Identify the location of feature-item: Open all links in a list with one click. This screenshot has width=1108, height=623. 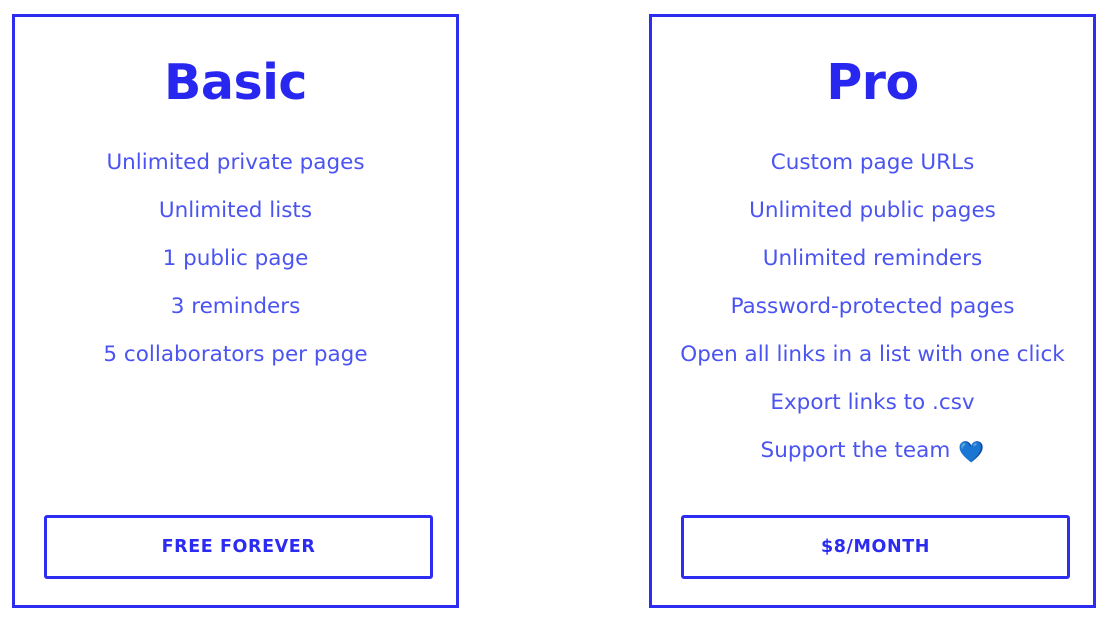
(872, 355).